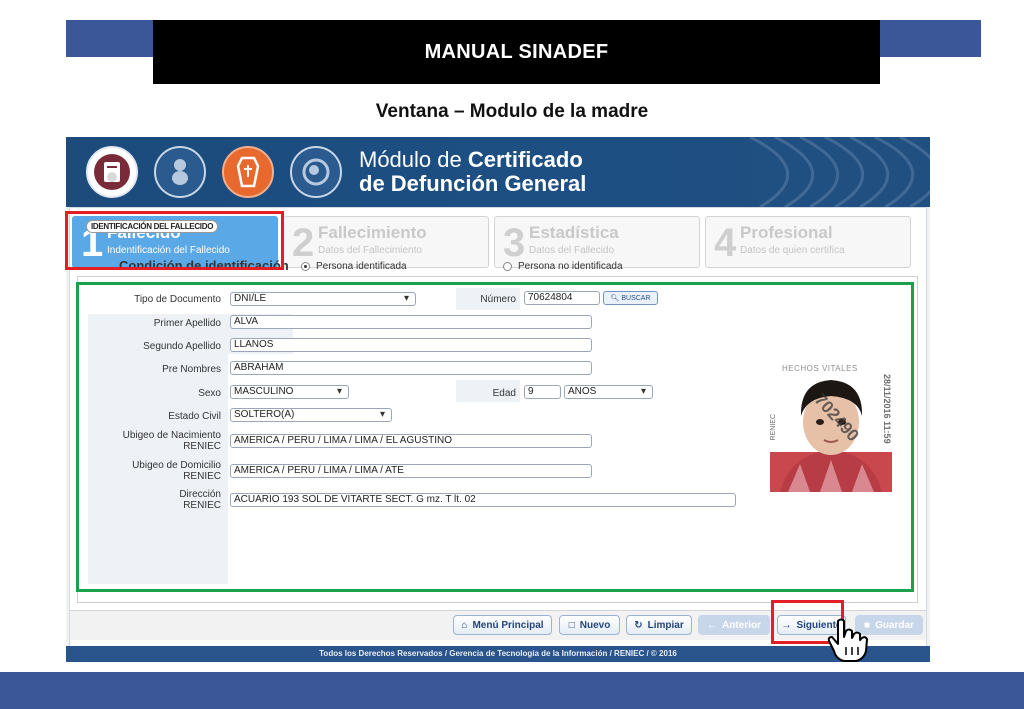  What do you see at coordinates (741, 625) in the screenshot?
I see `button-label: Anterior` at bounding box center [741, 625].